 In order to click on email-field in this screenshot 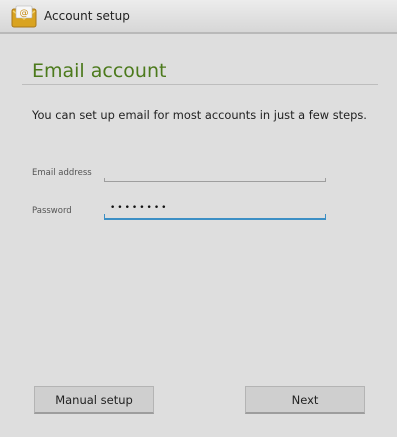, I will do `click(215, 173)`.